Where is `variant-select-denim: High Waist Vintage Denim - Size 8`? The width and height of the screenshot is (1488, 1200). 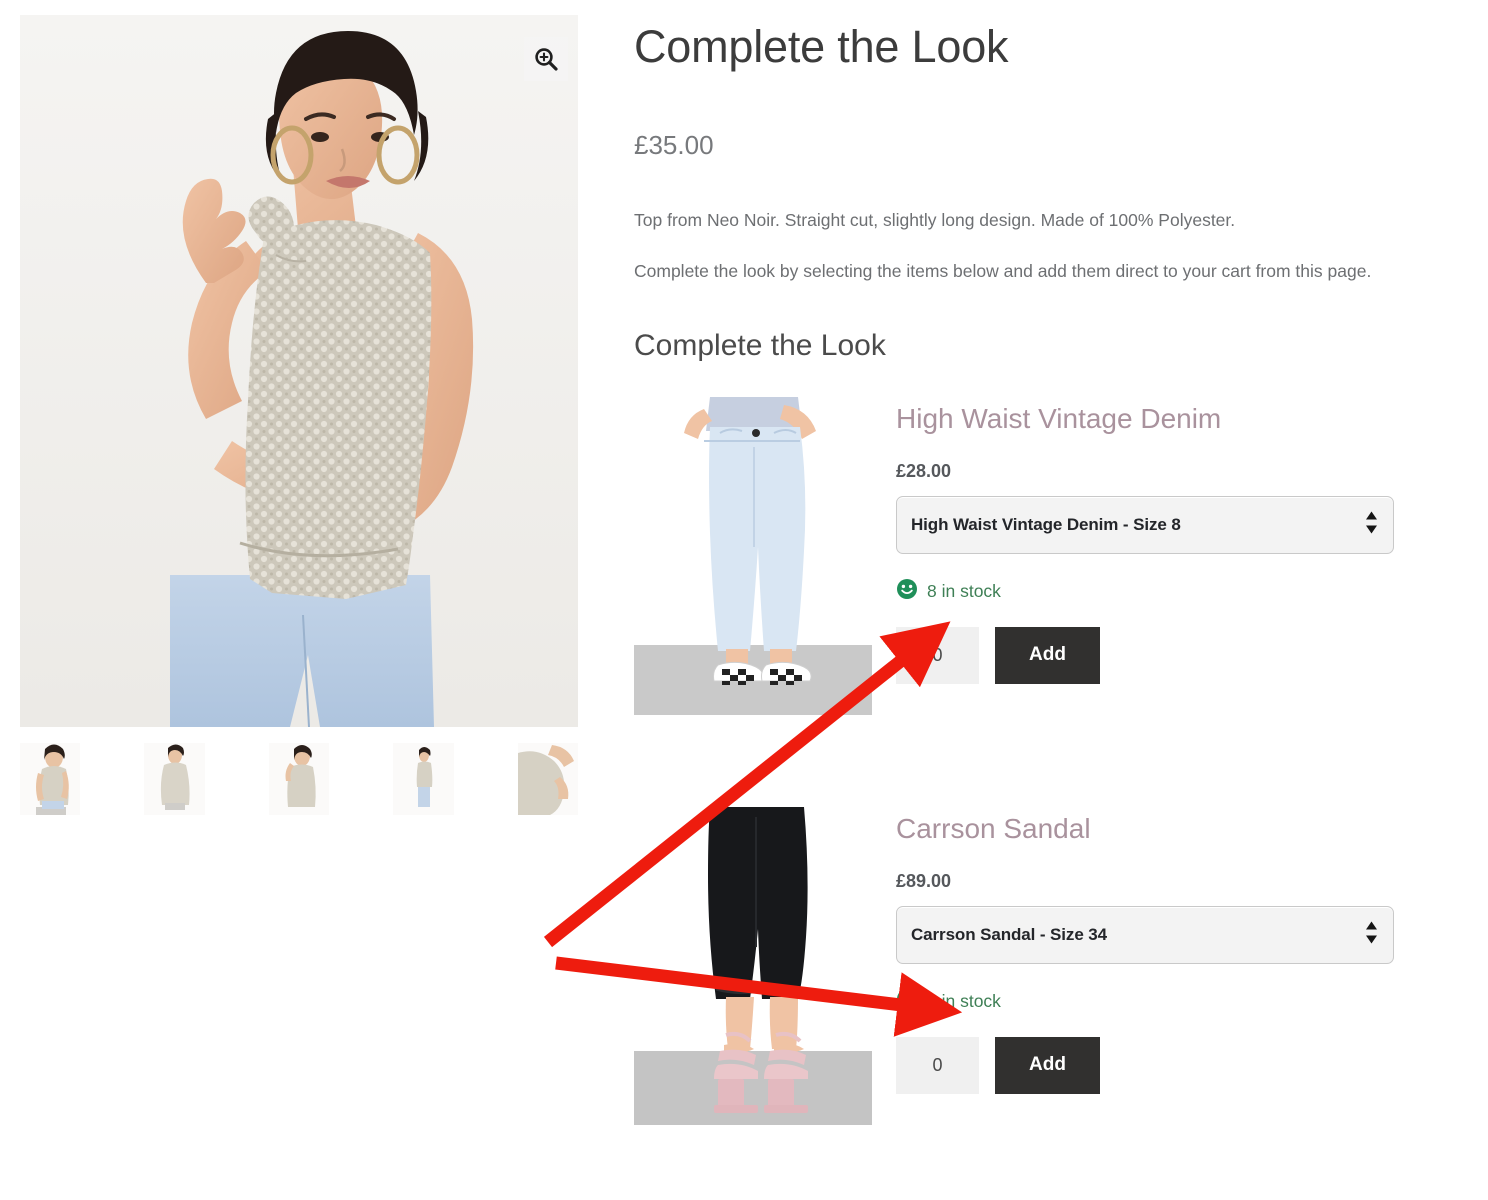 variant-select-denim: High Waist Vintage Denim - Size 8 is located at coordinates (1145, 524).